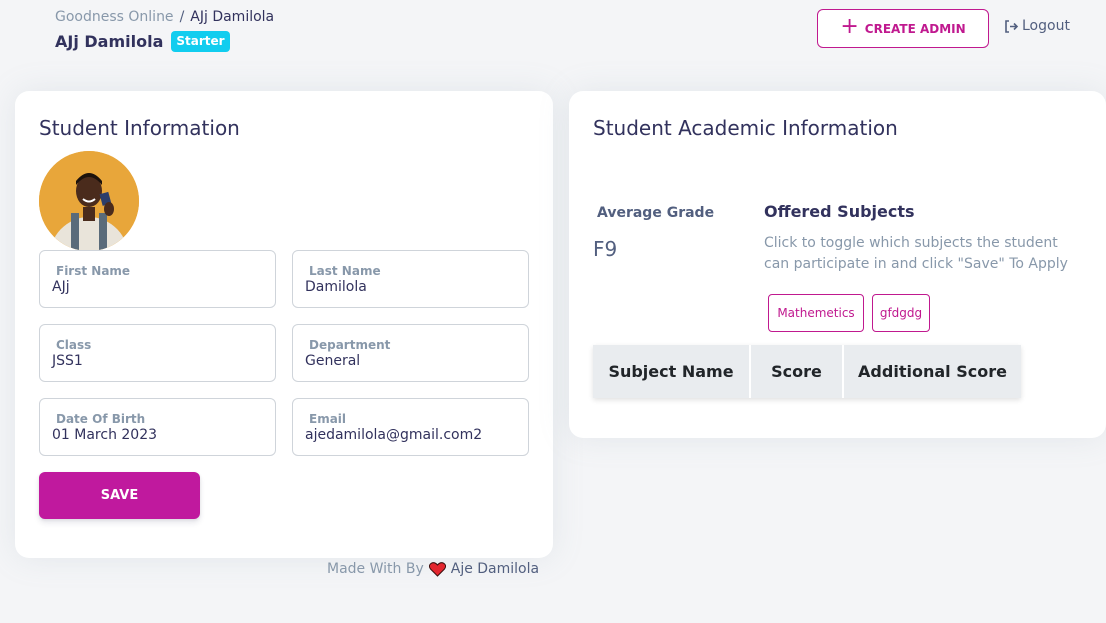  What do you see at coordinates (745, 128) in the screenshot?
I see `student-academic-information-title: Student Academic Information` at bounding box center [745, 128].